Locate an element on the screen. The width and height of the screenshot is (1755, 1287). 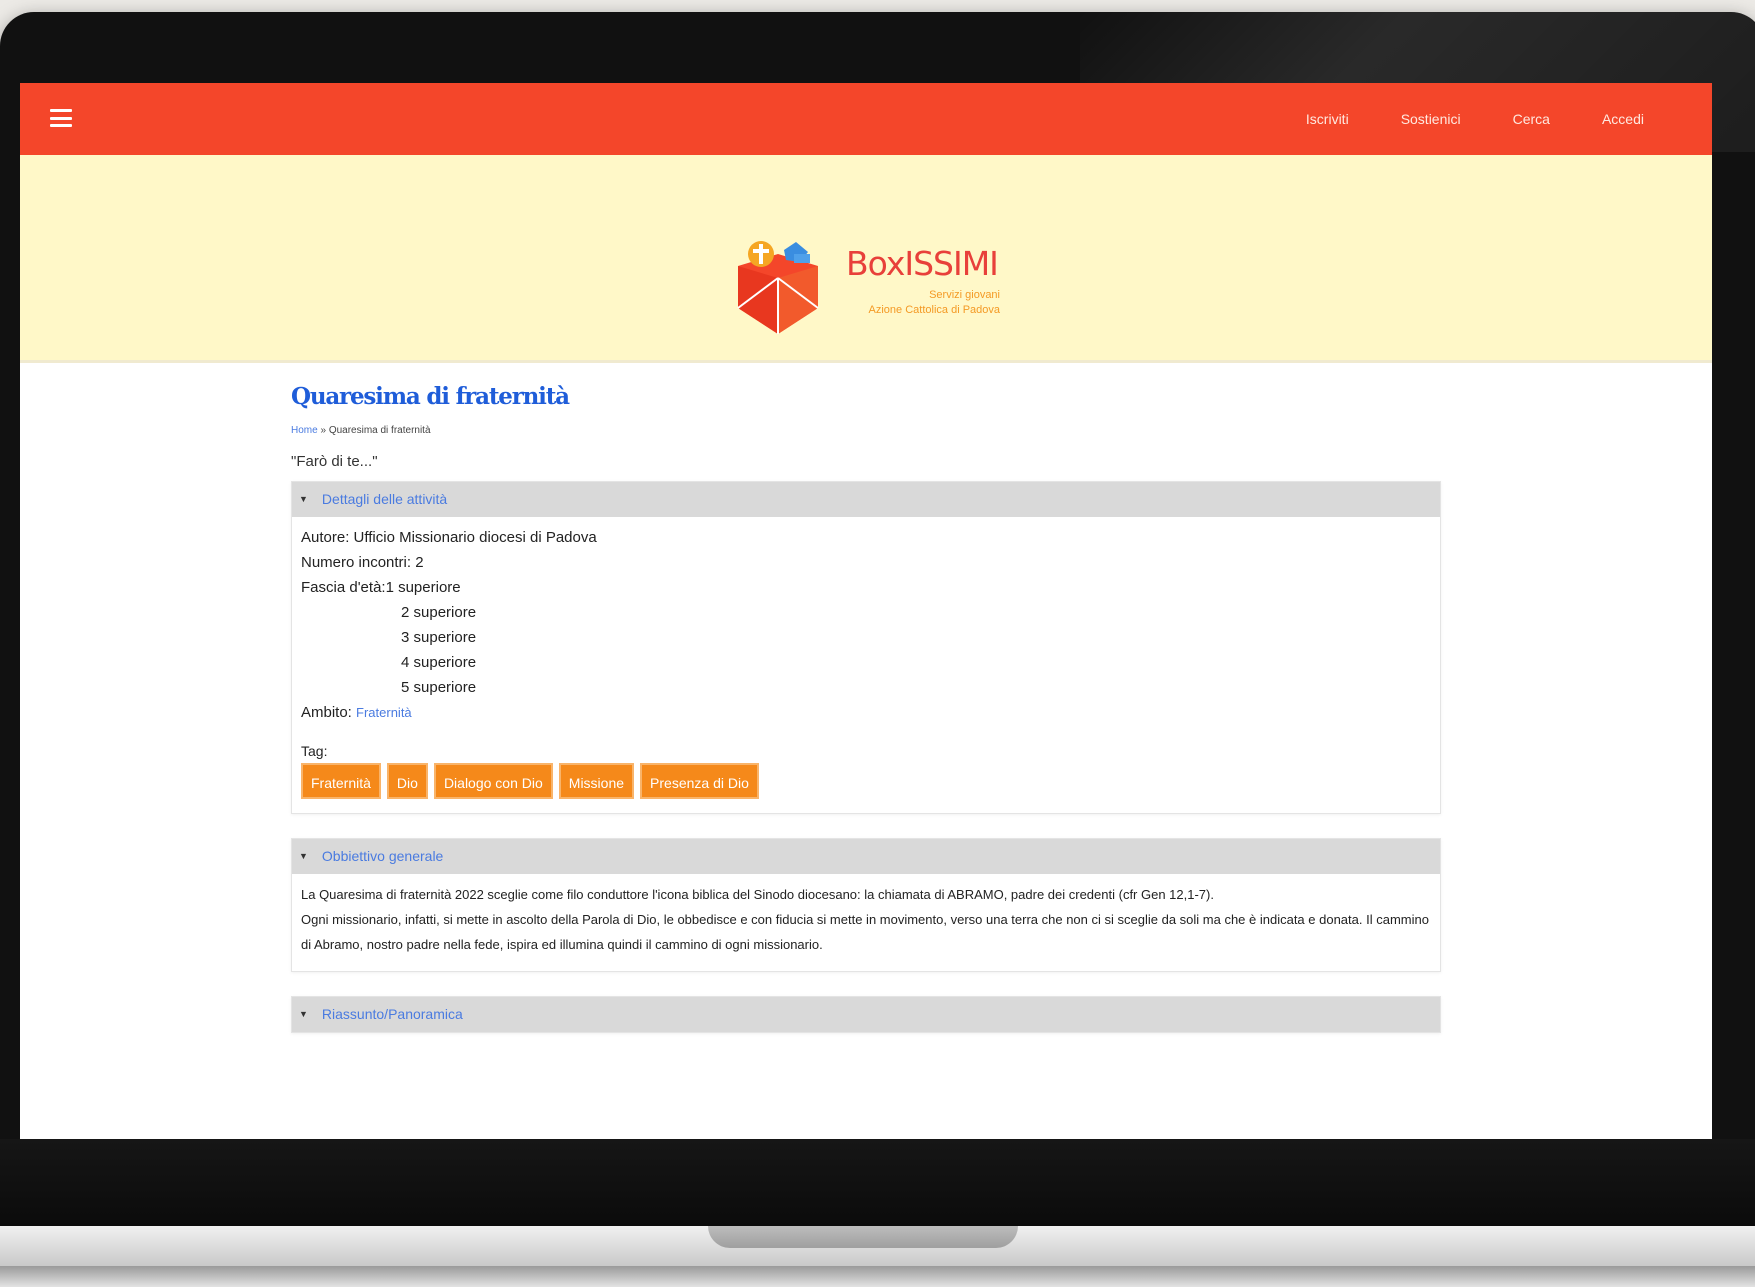
tag-presenza-di-dio: Presenza di Dio is located at coordinates (699, 780).